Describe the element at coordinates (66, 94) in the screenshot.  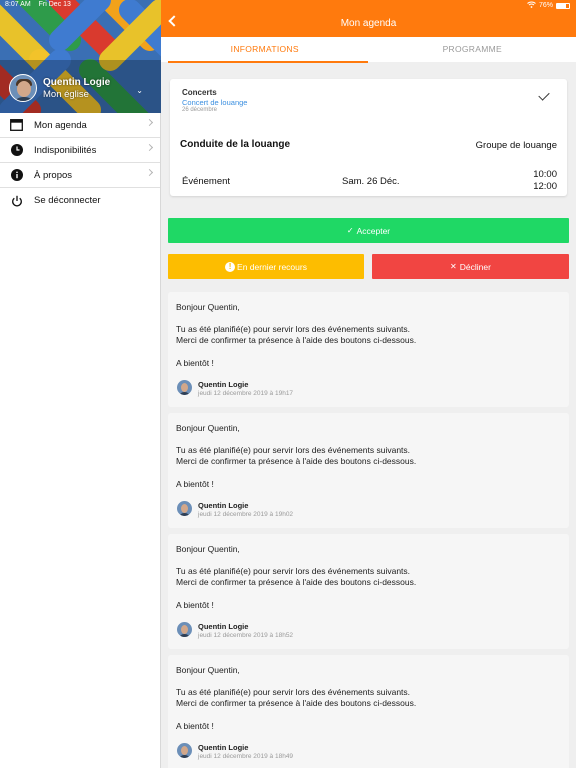
I see `profile-church: Mon église` at that location.